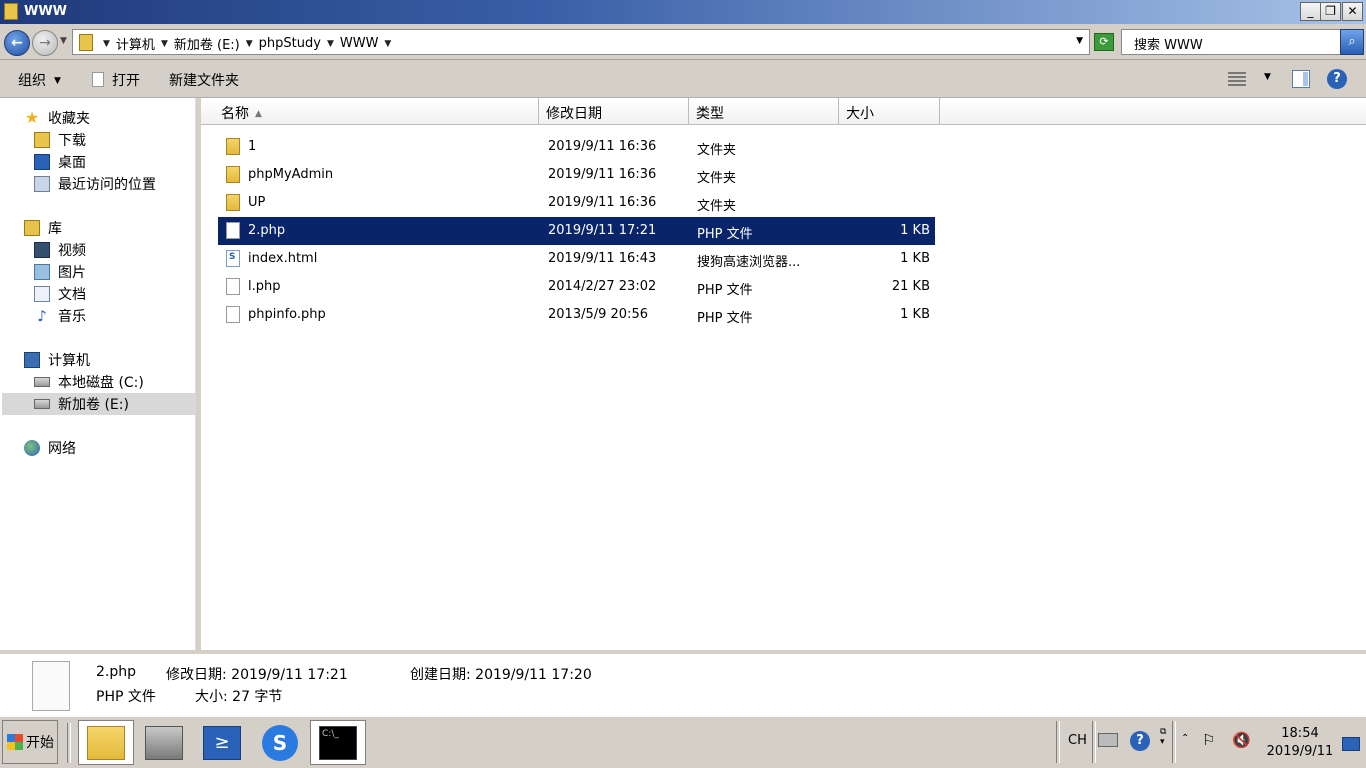  What do you see at coordinates (576, 147) in the screenshot?
I see `file-row: 1 2019/9/11 16:36 文件夹` at bounding box center [576, 147].